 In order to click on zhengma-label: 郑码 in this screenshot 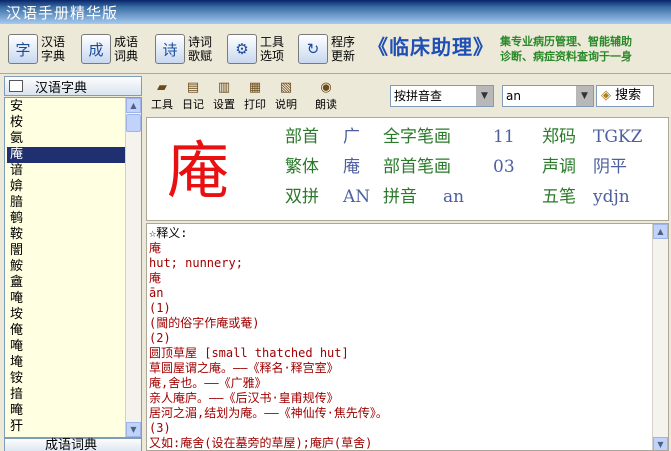, I will do `click(559, 137)`.